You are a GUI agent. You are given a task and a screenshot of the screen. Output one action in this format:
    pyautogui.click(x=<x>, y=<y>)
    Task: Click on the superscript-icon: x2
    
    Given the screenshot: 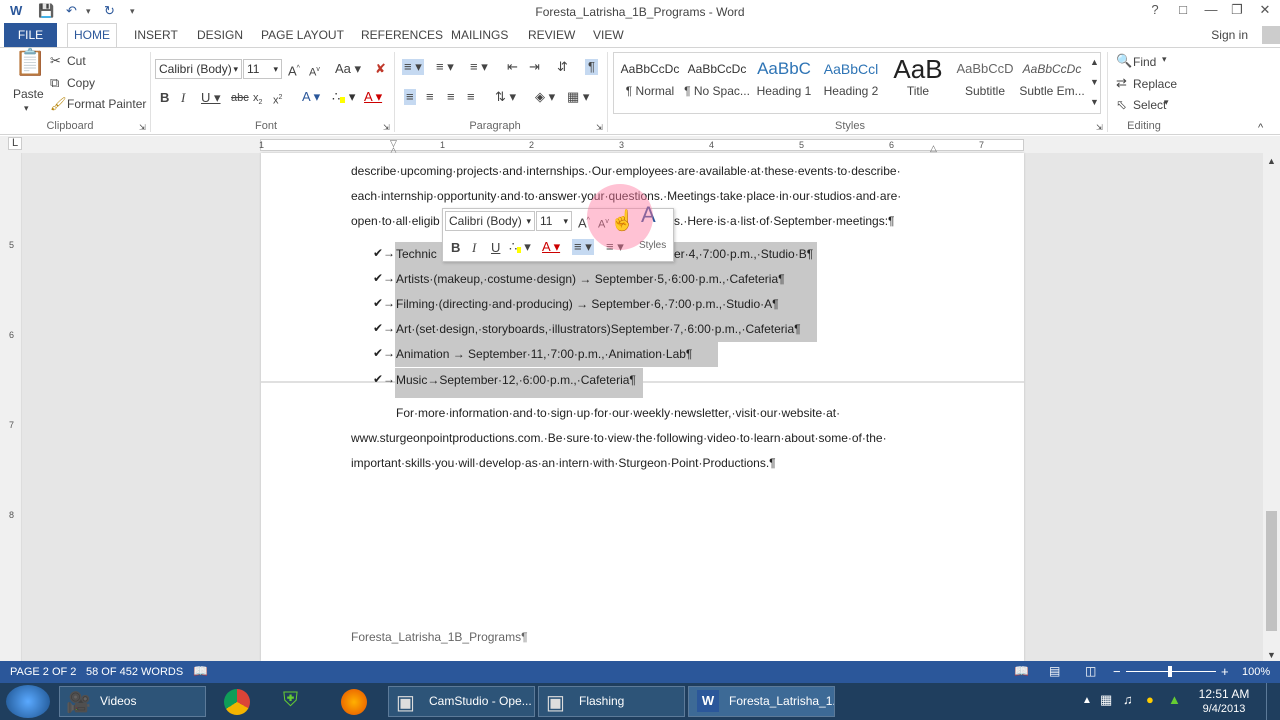 What is the action you would take?
    pyautogui.click(x=277, y=99)
    